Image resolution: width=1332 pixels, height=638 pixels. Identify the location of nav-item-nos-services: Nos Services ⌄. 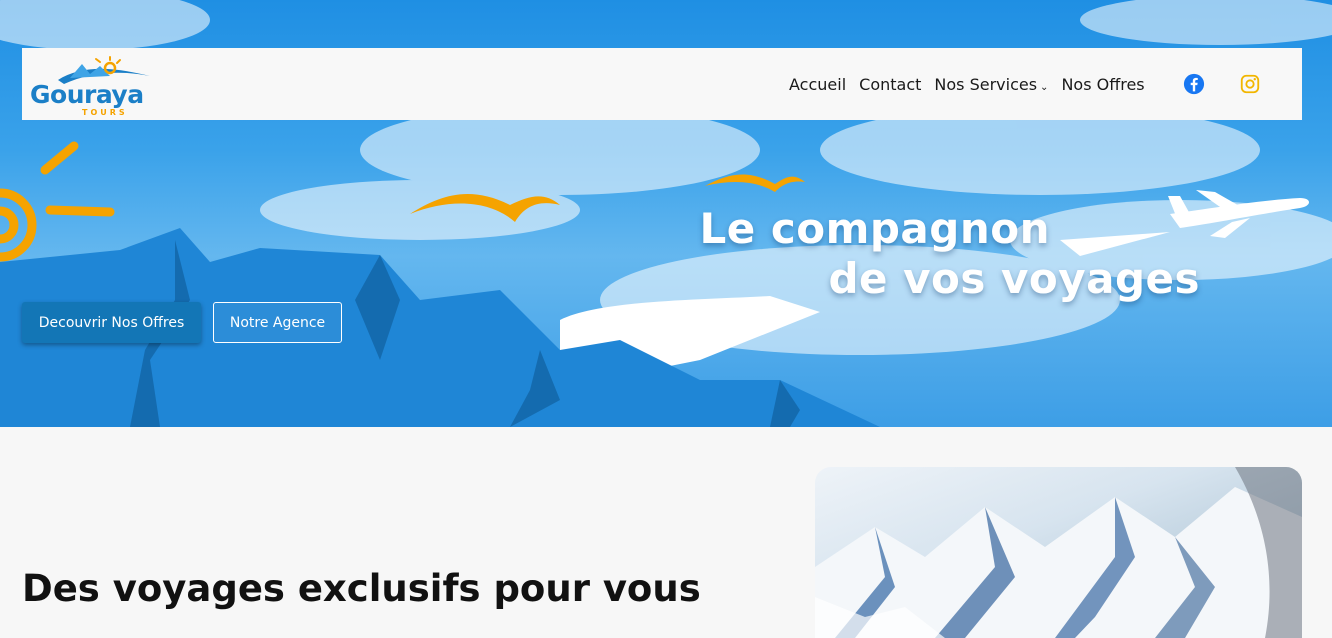
(991, 84).